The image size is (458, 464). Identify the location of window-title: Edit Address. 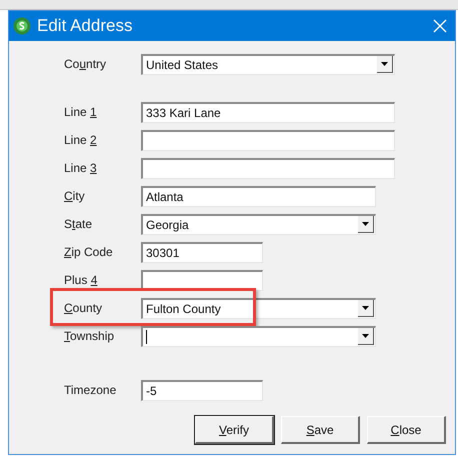
(84, 26).